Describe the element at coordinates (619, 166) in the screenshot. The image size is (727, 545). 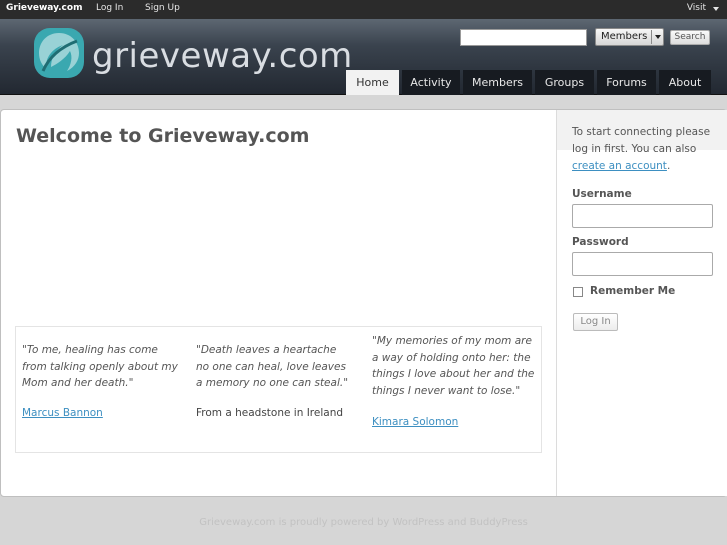
I see `create-account-link: create an account` at that location.